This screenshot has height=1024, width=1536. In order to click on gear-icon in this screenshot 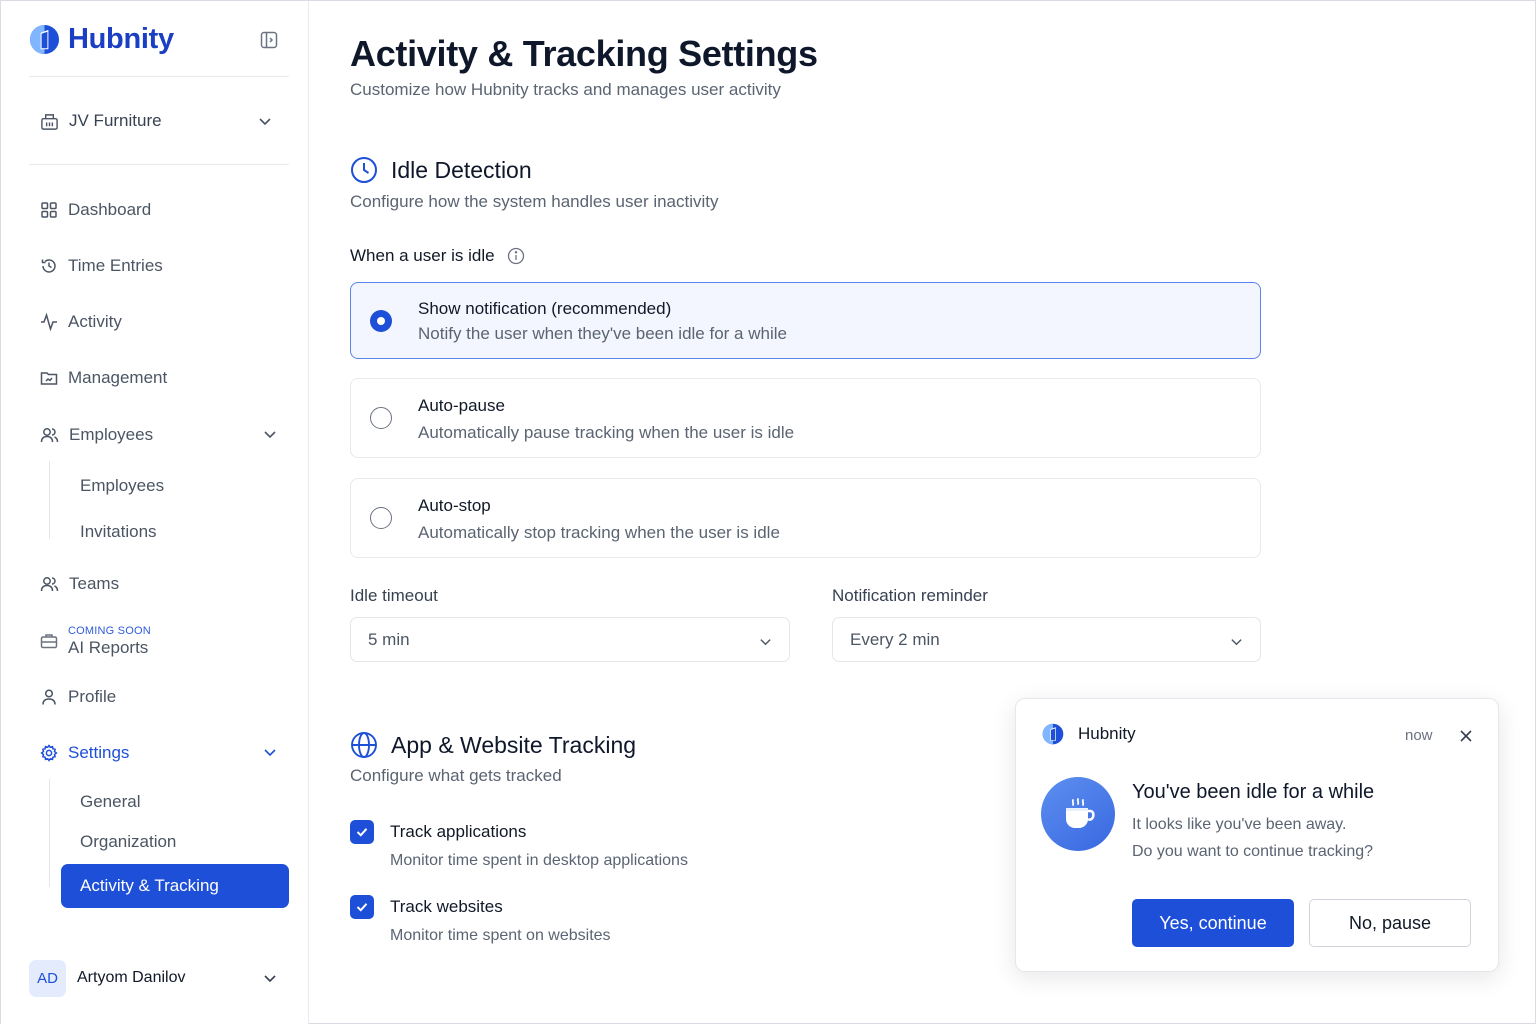, I will do `click(49, 753)`.